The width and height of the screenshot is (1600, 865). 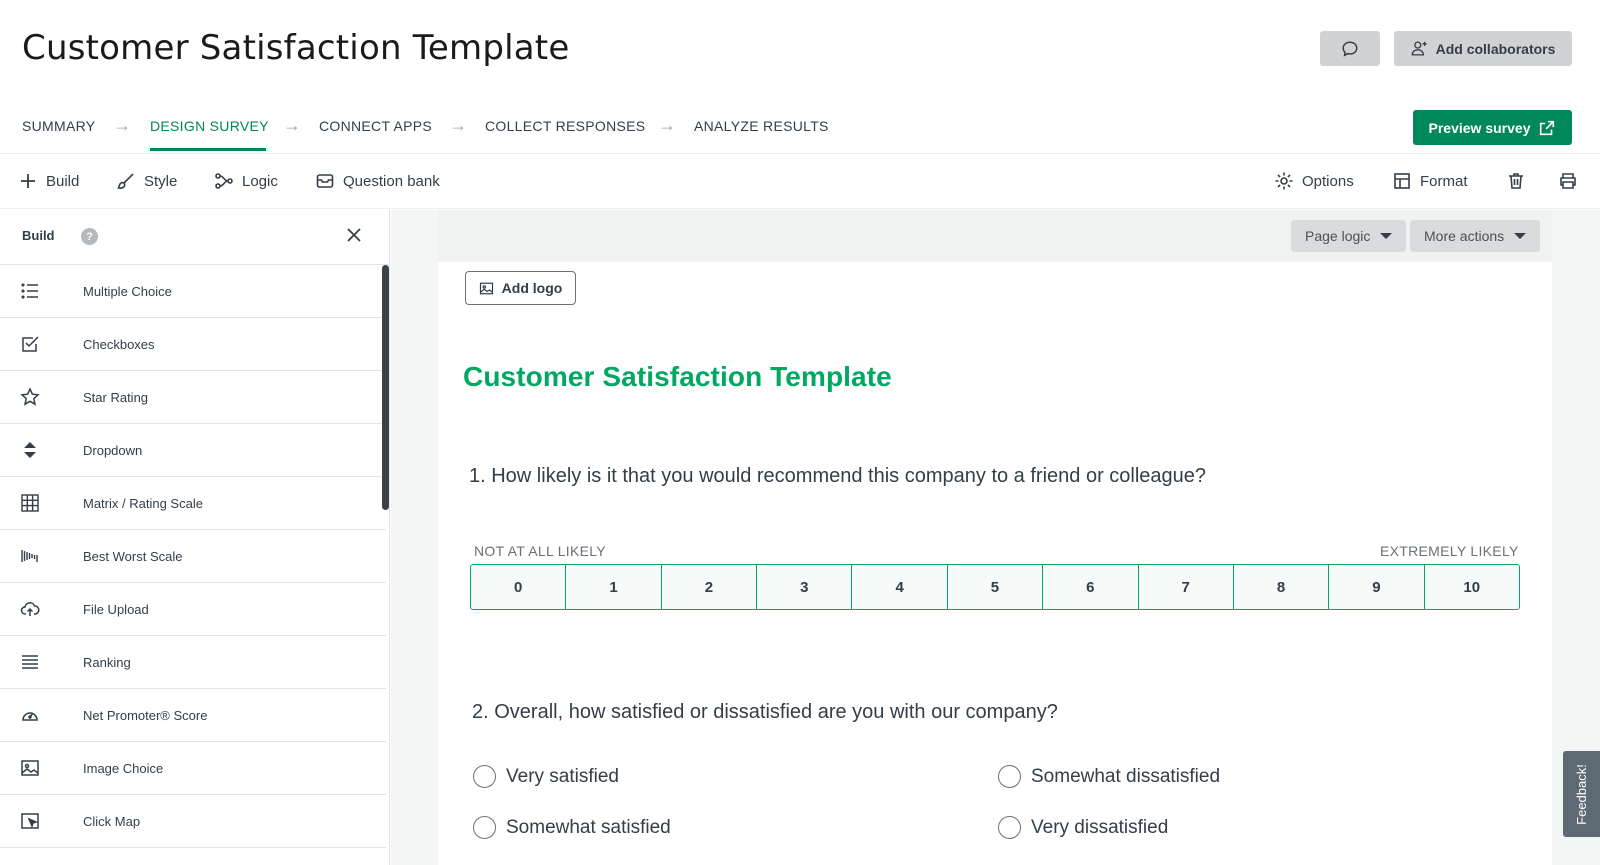 I want to click on step-connect-apps: CONNECT APPS, so click(x=375, y=126).